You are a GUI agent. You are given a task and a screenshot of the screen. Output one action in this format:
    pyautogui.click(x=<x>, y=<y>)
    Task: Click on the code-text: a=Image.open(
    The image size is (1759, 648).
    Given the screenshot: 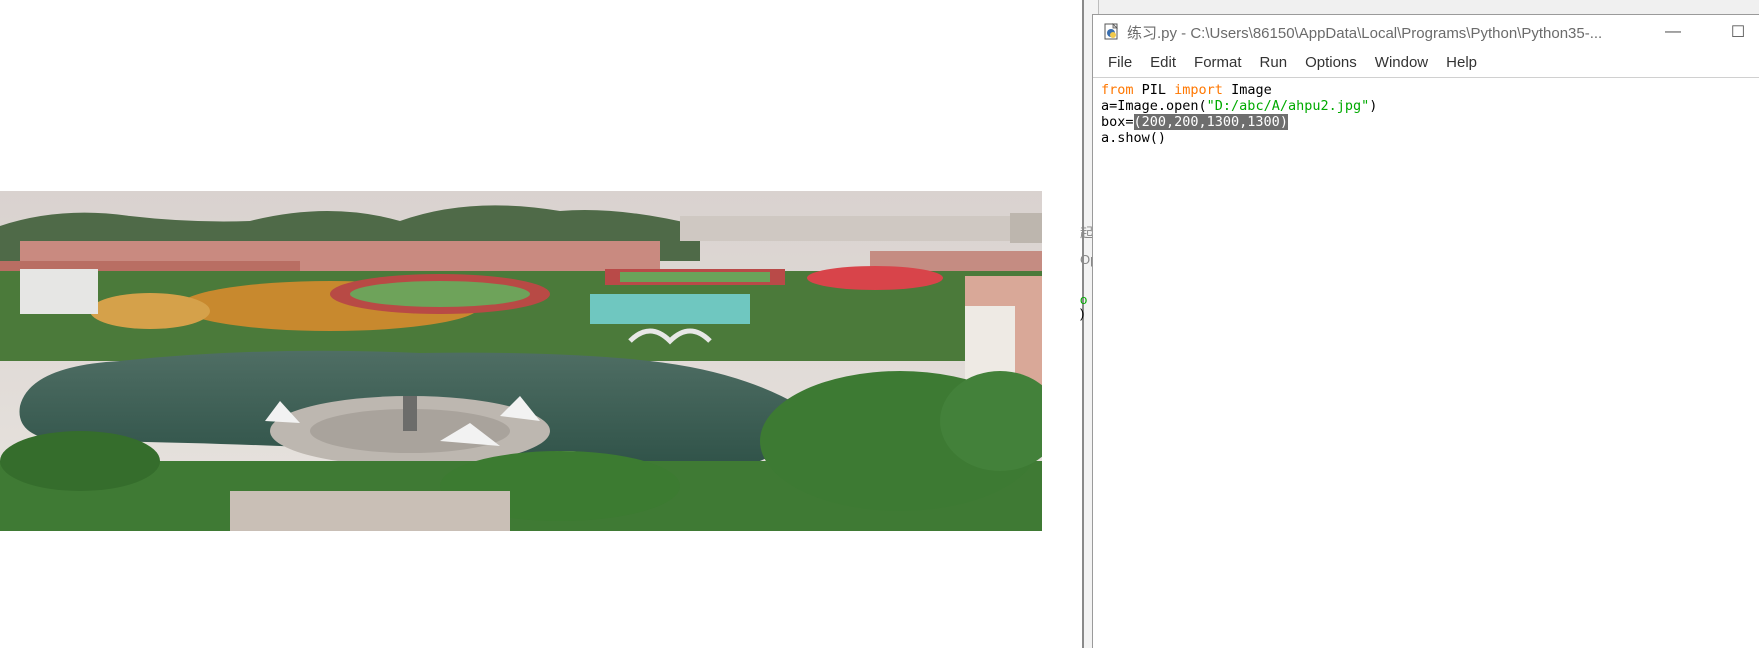 What is the action you would take?
    pyautogui.click(x=1154, y=106)
    